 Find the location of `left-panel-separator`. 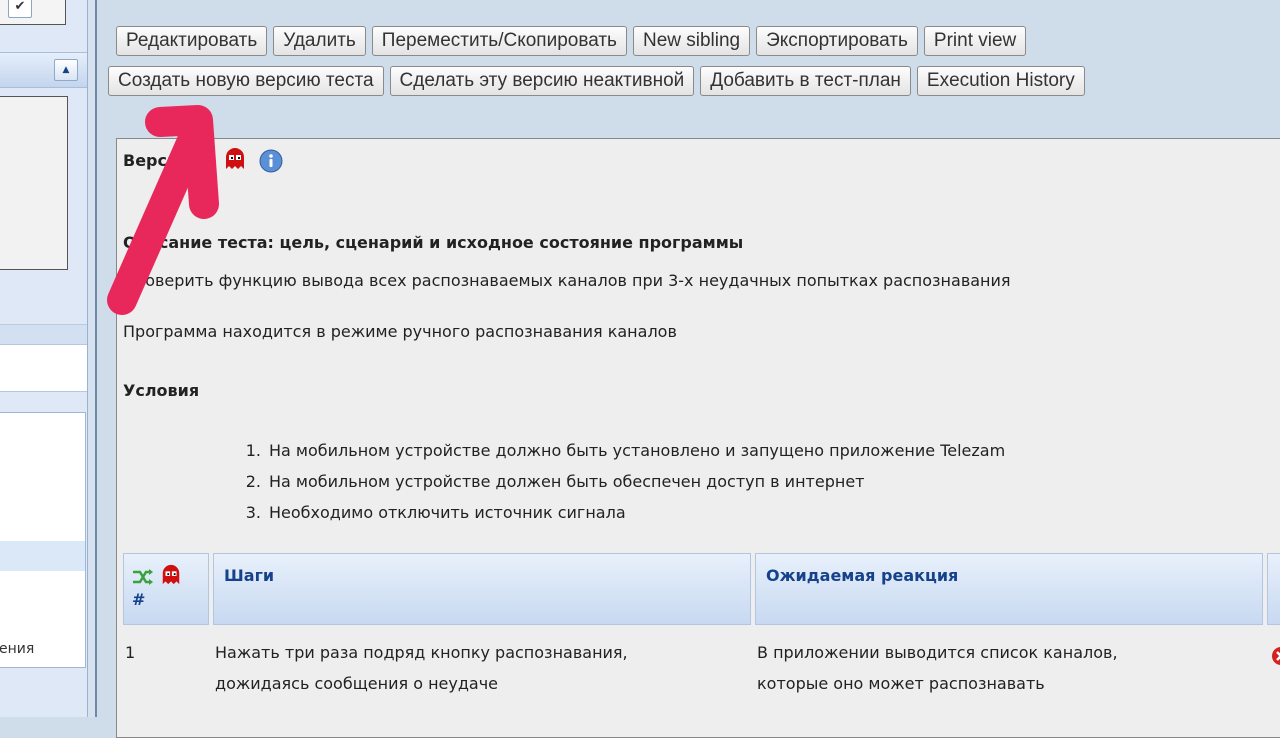

left-panel-separator is located at coordinates (43, 334).